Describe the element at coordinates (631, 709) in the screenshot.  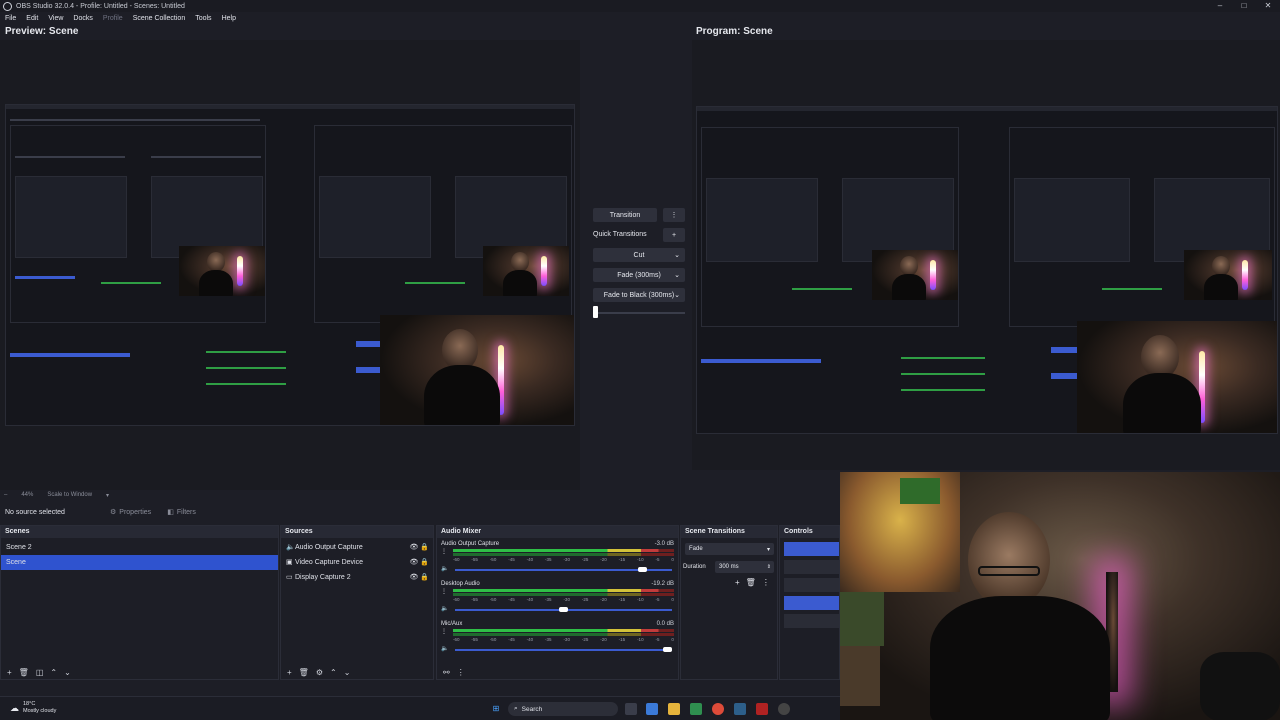
I see `task-view-icon` at that location.